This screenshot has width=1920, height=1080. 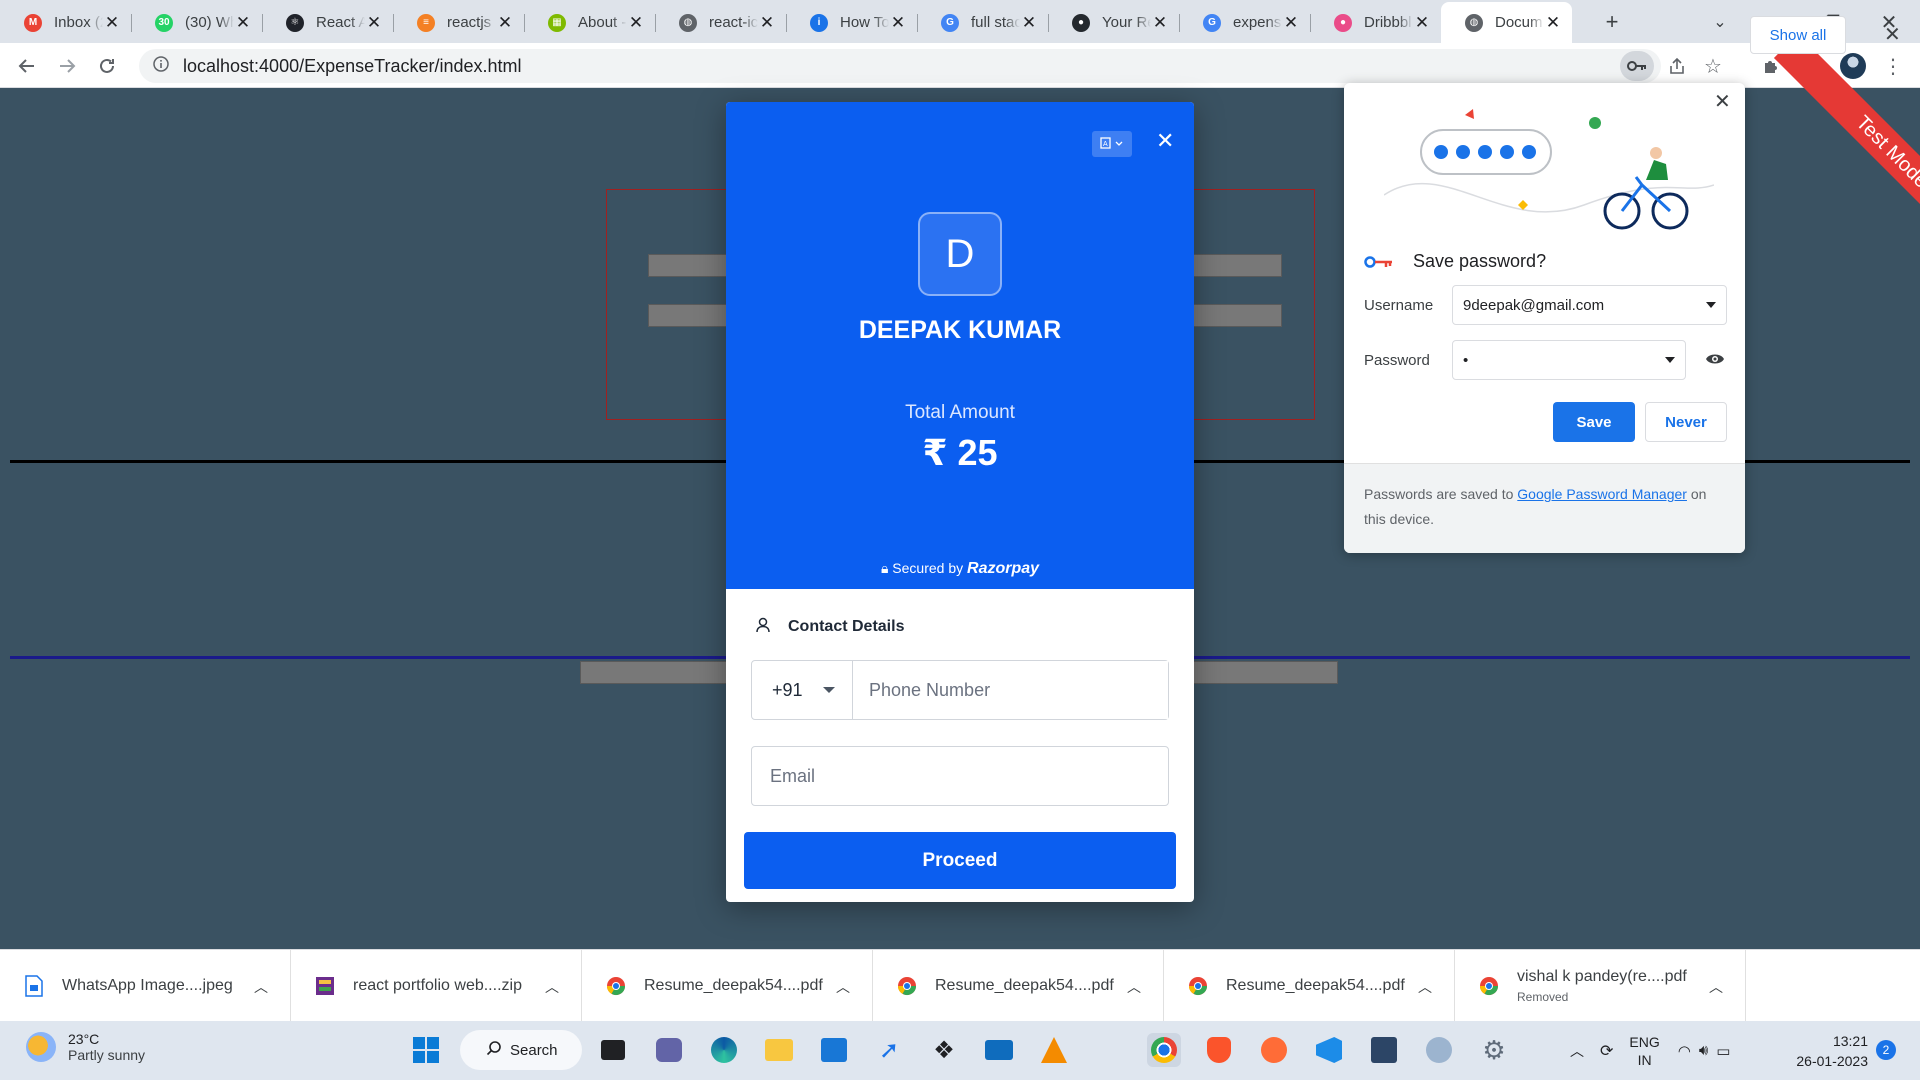 I want to click on never-button: Never, so click(x=1686, y=422).